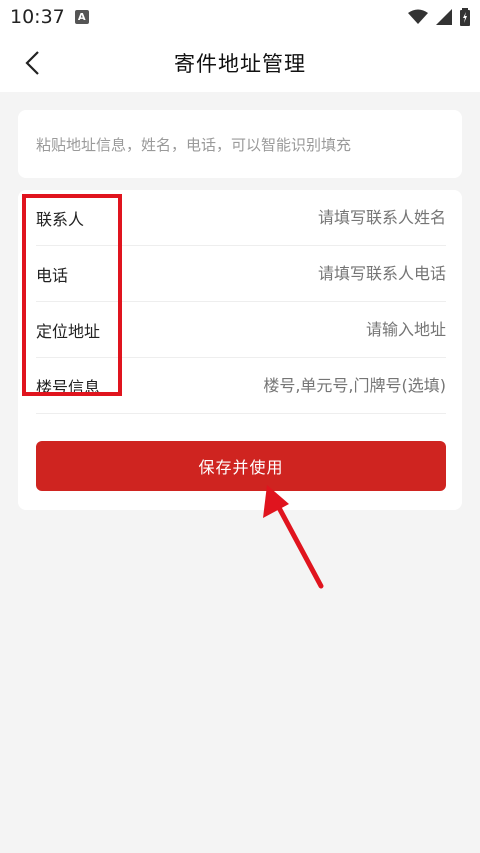 The width and height of the screenshot is (480, 853). What do you see at coordinates (241, 466) in the screenshot?
I see `save-and-use-button: 保存并使用` at bounding box center [241, 466].